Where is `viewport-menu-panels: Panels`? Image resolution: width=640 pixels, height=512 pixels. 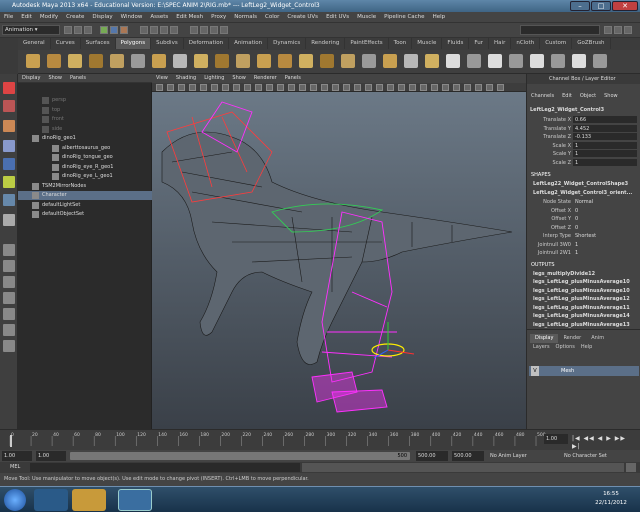 viewport-menu-panels: Panels is located at coordinates (293, 78).